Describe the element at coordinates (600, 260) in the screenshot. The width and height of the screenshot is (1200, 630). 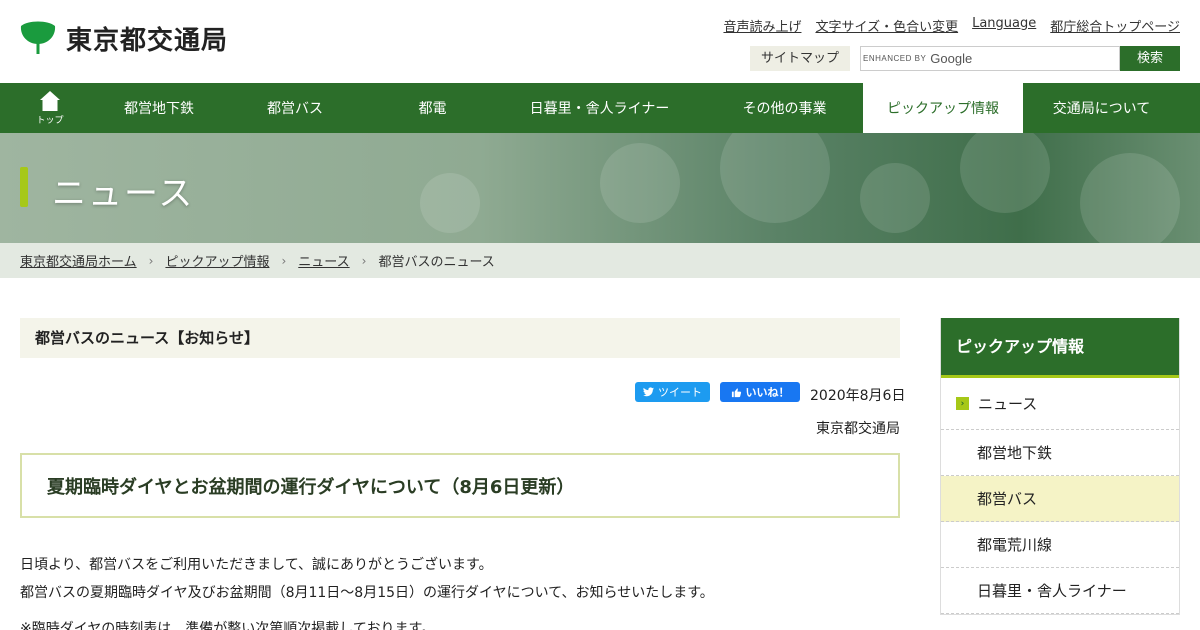
I see `breadcrumb: 東京都交通局ホーム › ピックアップ情報 › ニュース › 都営バスのニュース` at that location.